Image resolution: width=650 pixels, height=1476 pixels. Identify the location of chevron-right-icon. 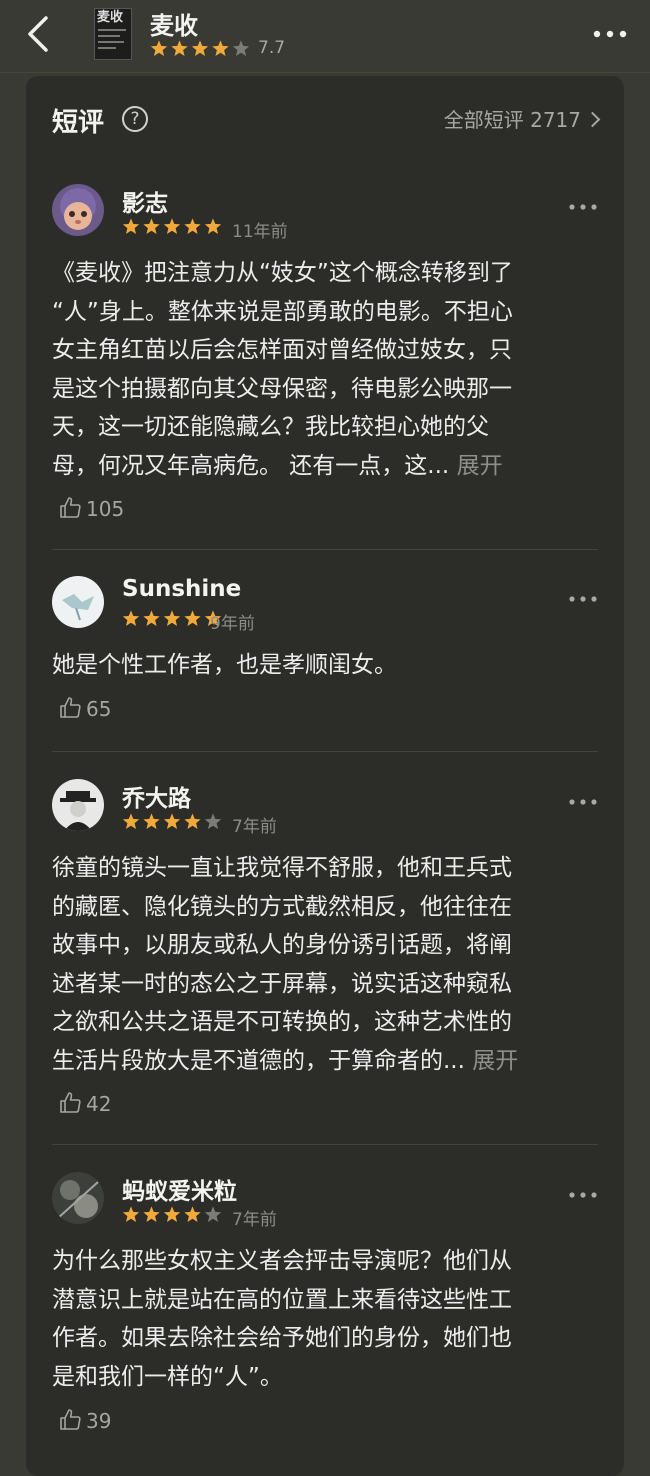
(592, 119).